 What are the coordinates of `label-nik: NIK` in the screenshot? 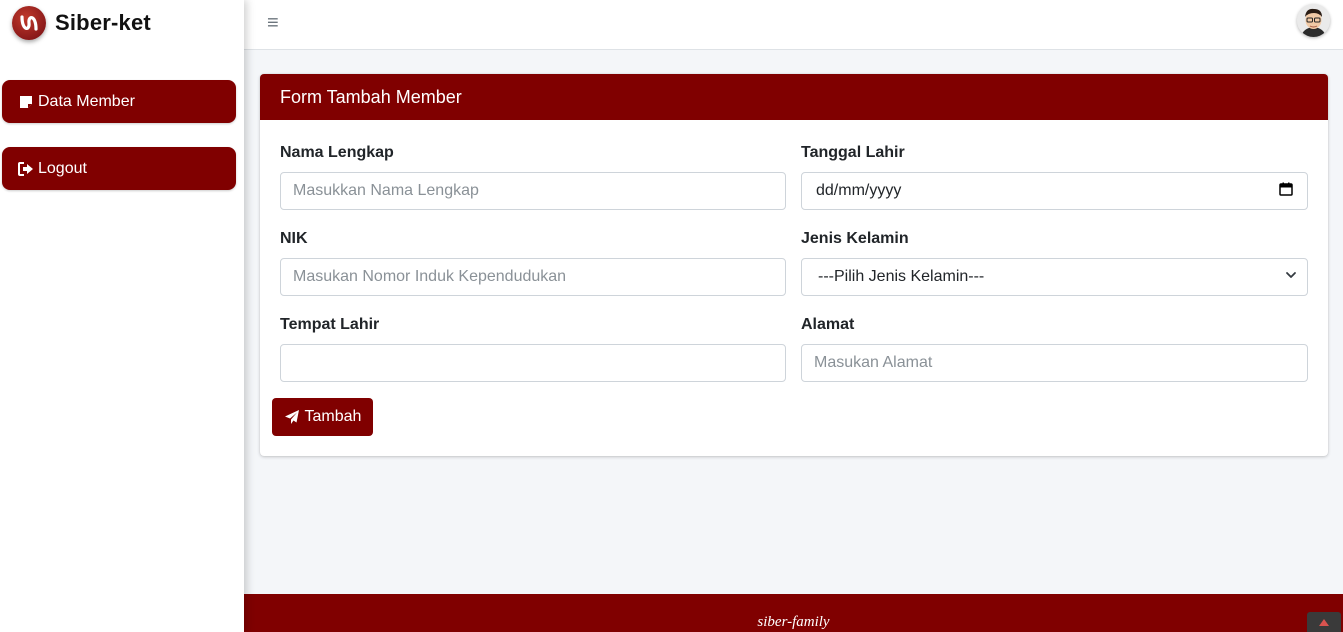 It's located at (294, 238).